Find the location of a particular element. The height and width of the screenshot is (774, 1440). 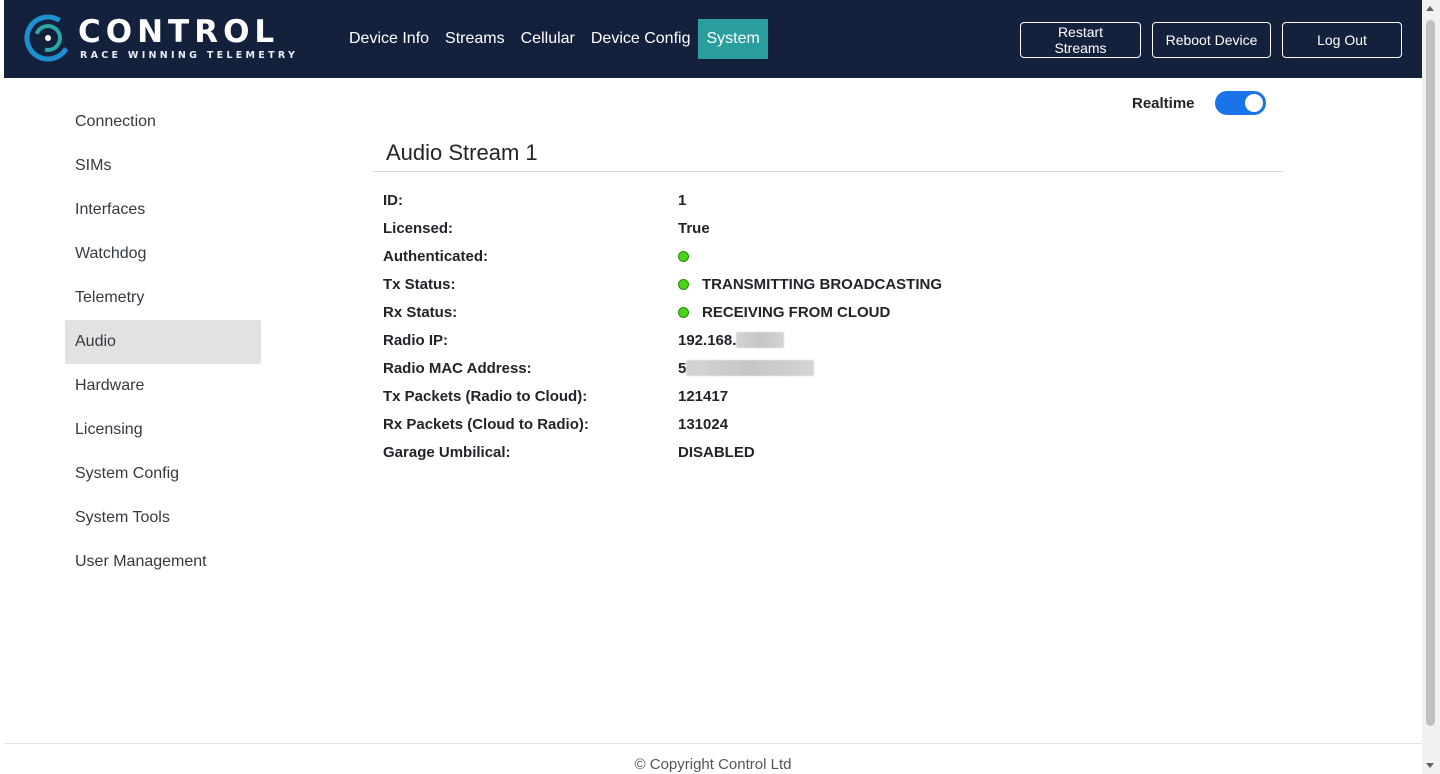

sidebar-item-user-management: User Management is located at coordinates (163, 562).